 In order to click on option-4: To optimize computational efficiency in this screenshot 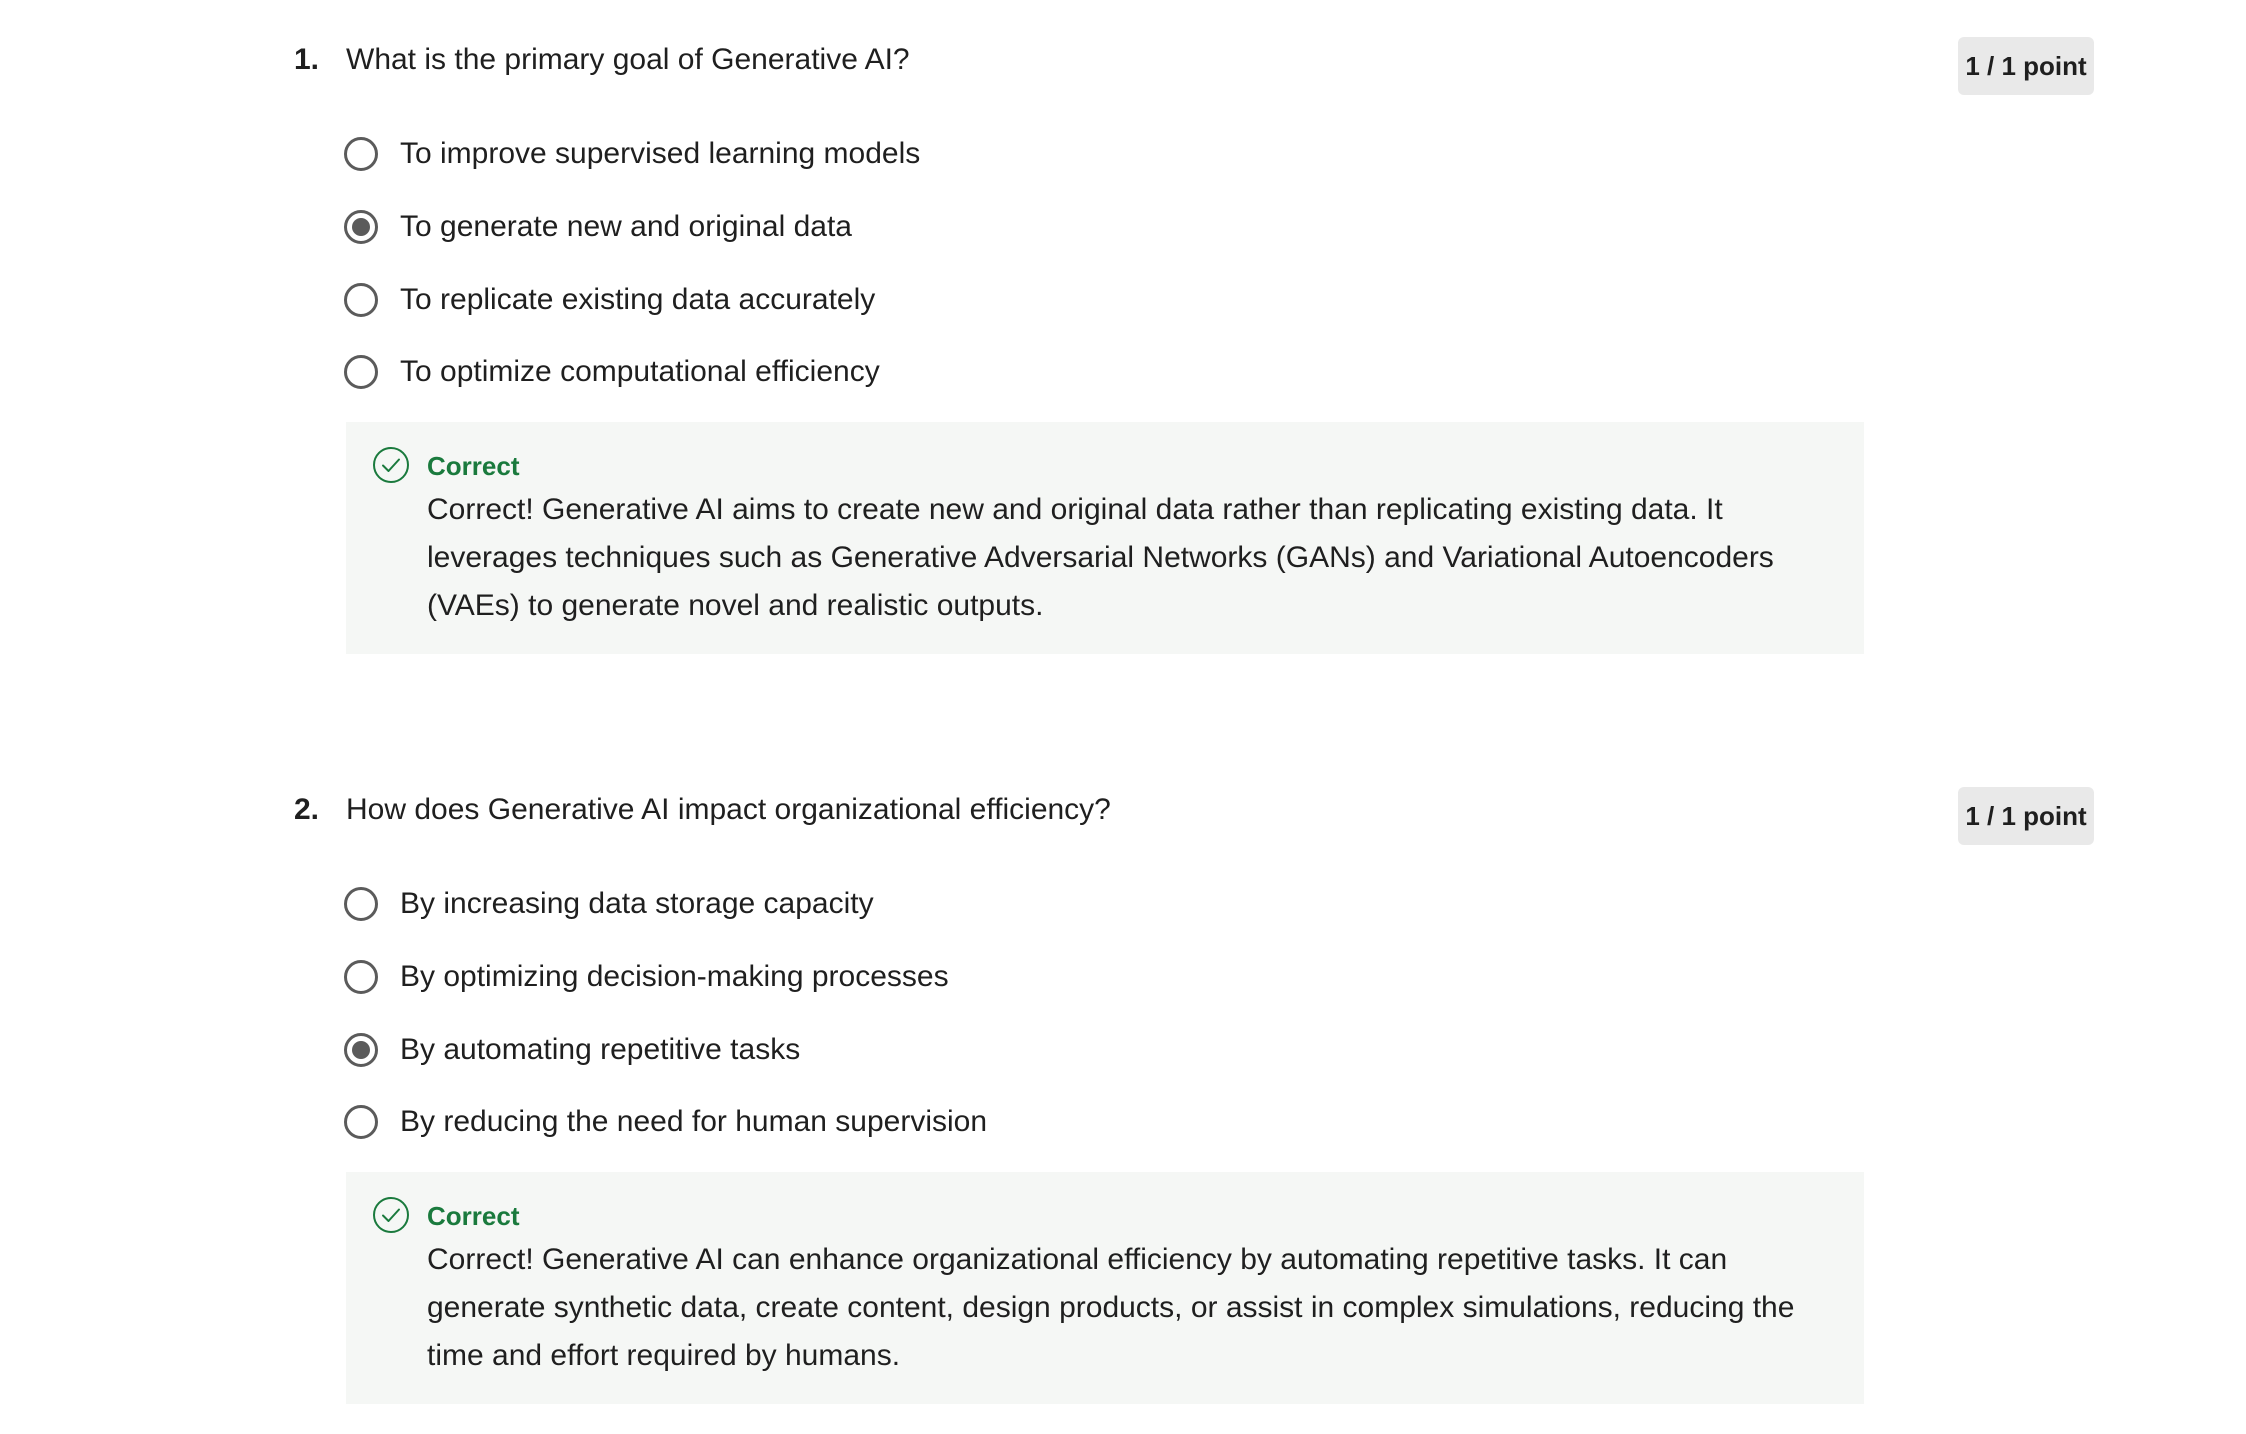, I will do `click(612, 372)`.